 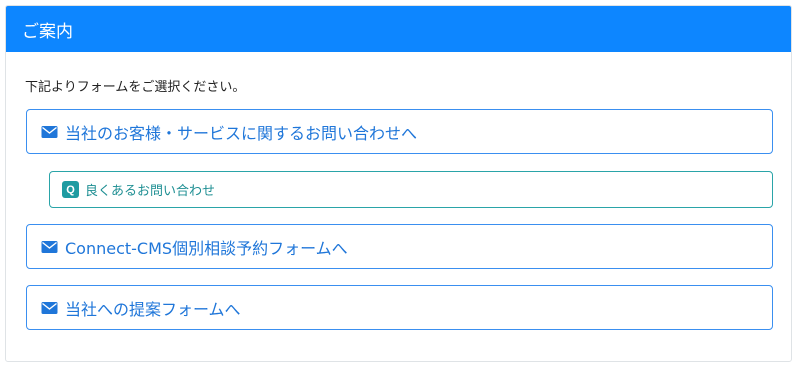 I want to click on consultation-booking-button: Connect-CMS個別相談予約フォームへ, so click(x=399, y=246).